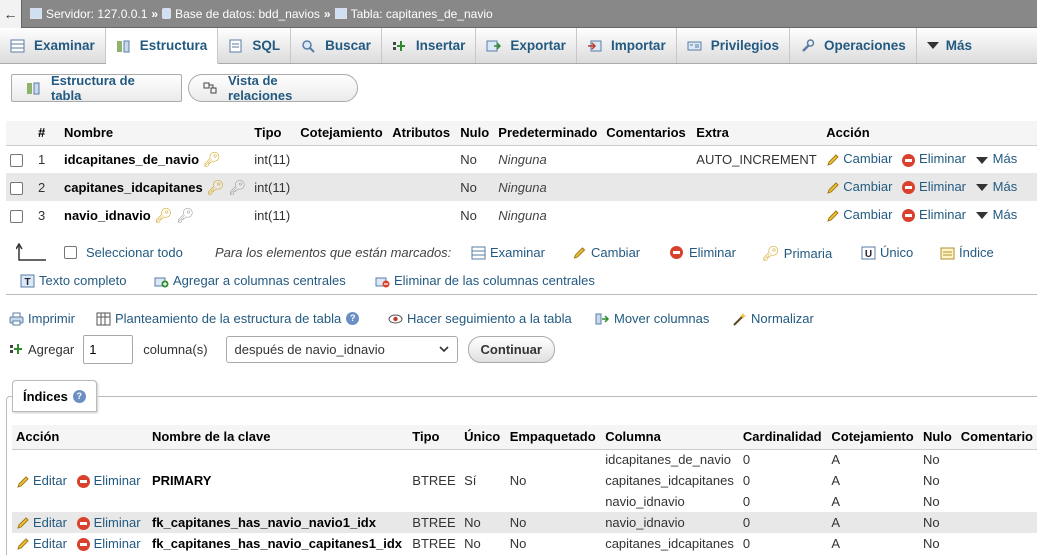 This screenshot has width=1037, height=555. What do you see at coordinates (162, 46) in the screenshot?
I see `tab-estructura: Estructura` at bounding box center [162, 46].